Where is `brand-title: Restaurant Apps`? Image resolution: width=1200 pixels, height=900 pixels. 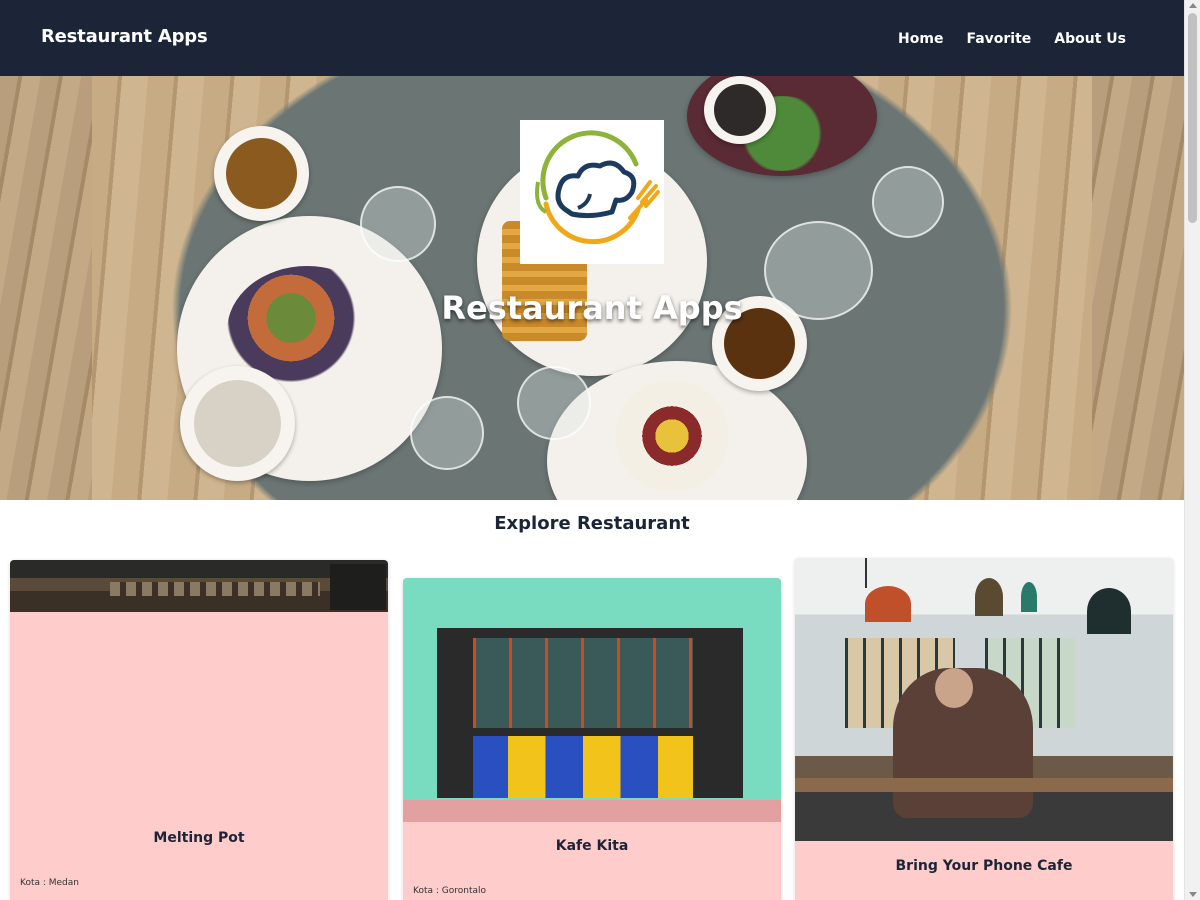
brand-title: Restaurant Apps is located at coordinates (124, 36).